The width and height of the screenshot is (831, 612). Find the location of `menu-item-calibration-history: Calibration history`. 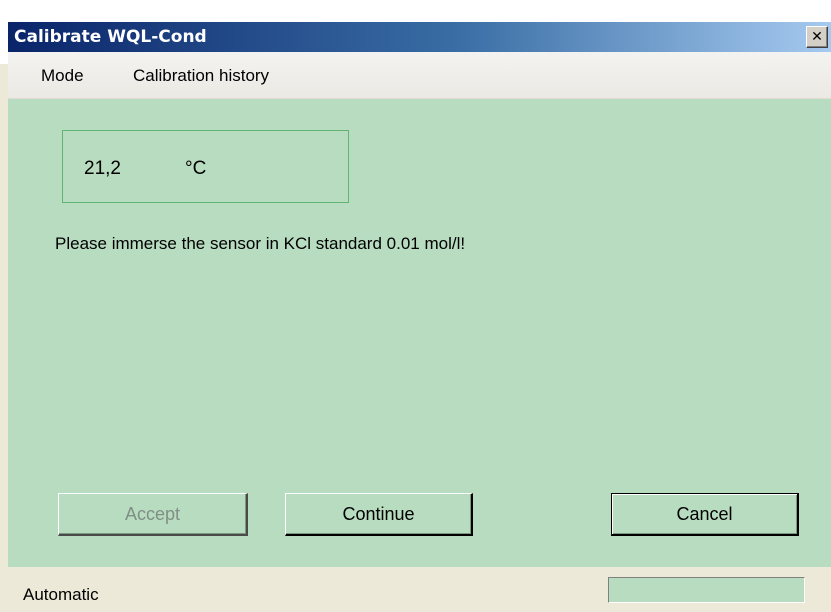

menu-item-calibration-history: Calibration history is located at coordinates (201, 76).